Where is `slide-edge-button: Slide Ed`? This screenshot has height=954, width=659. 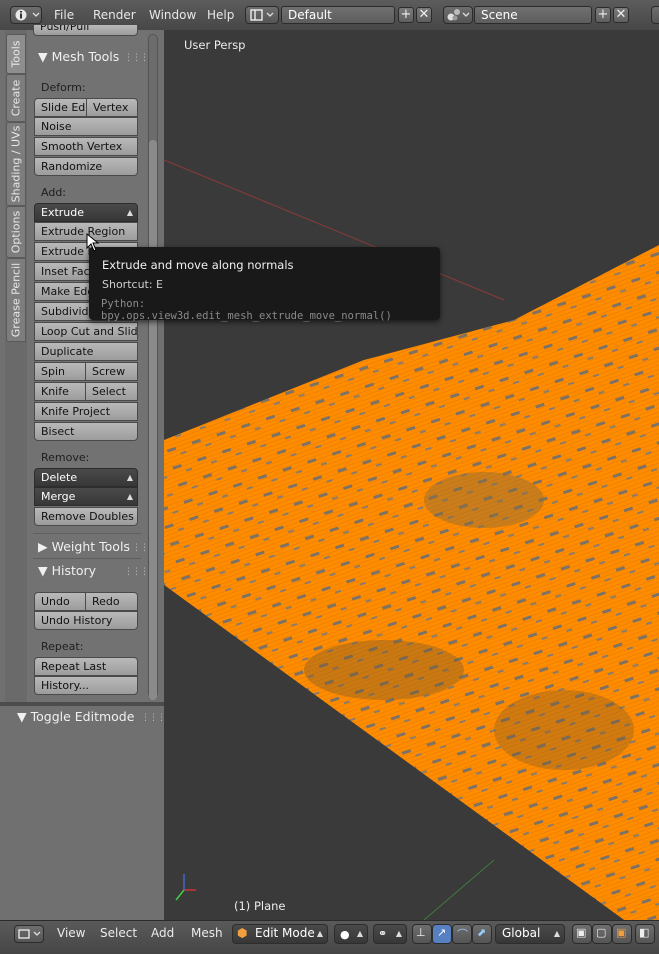
slide-edge-button: Slide Ed is located at coordinates (60, 107).